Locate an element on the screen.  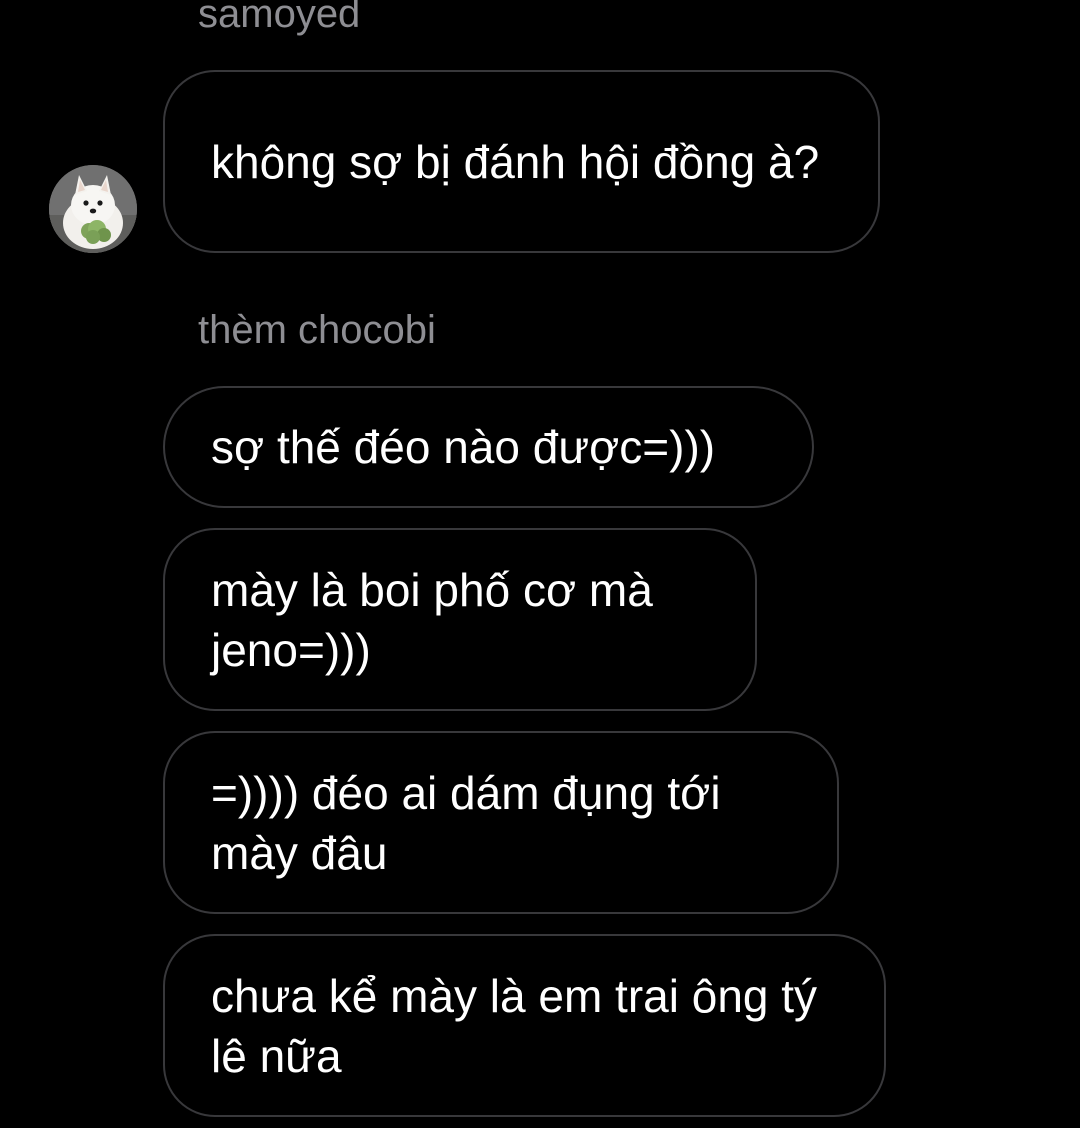
message-text: =)))) đéo ai dám đụng tới mày đâu is located at coordinates (466, 822).